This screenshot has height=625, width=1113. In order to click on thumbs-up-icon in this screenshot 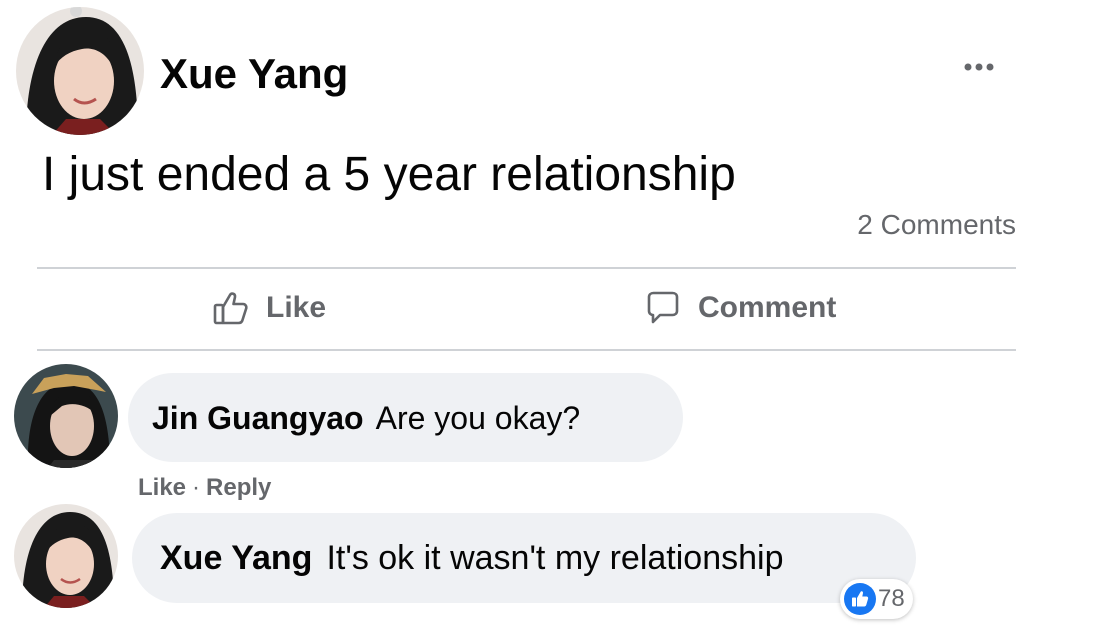, I will do `click(231, 308)`.